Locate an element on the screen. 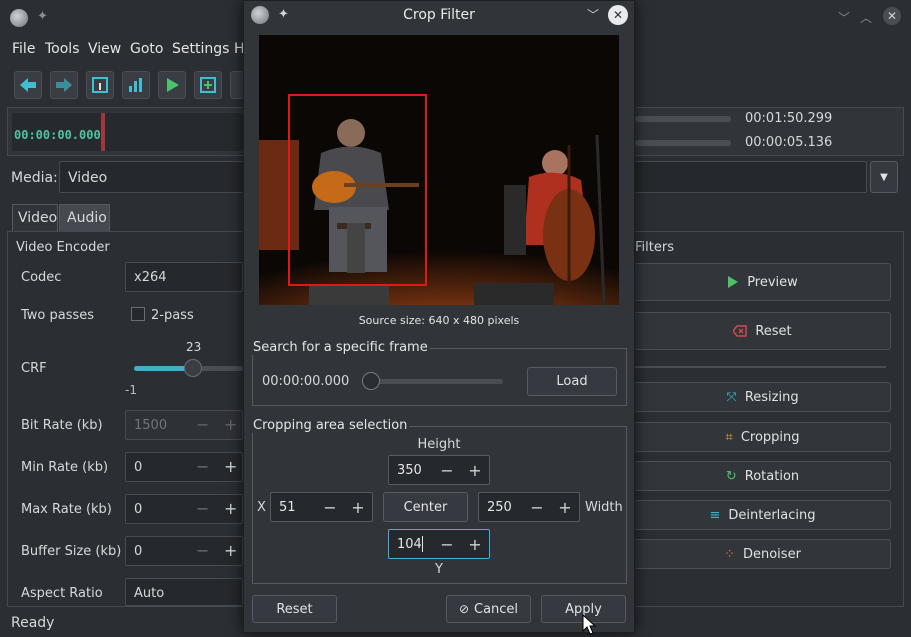 Image resolution: width=911 pixels, height=637 pixels. cancel-button: ⊘ Cancel is located at coordinates (488, 609).